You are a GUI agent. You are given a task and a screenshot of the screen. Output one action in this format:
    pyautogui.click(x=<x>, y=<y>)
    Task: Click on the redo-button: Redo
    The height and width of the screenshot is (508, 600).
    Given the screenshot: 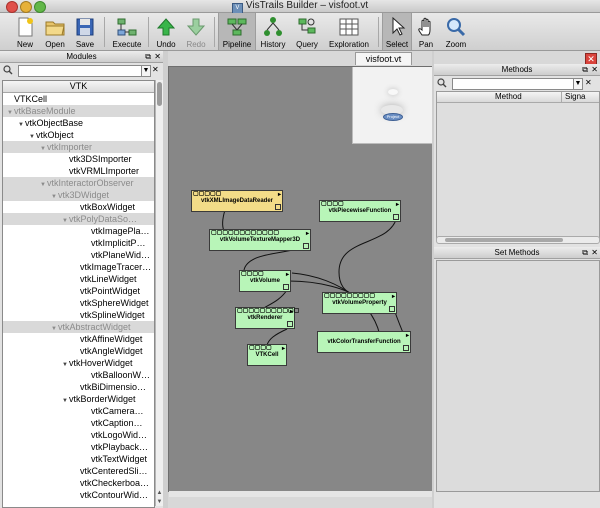 What is the action you would take?
    pyautogui.click(x=196, y=31)
    